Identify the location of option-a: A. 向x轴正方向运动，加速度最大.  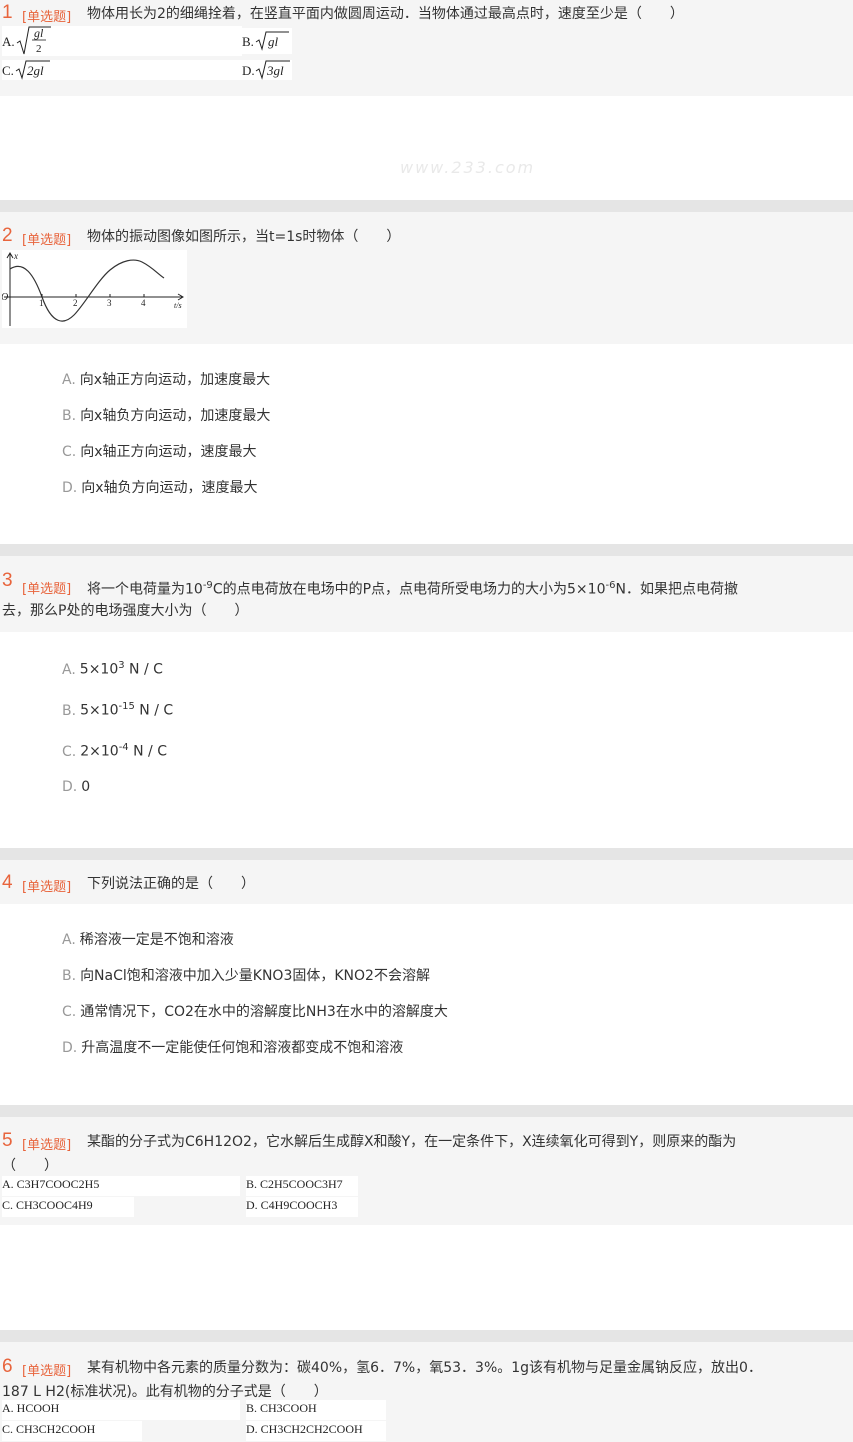
(166, 379).